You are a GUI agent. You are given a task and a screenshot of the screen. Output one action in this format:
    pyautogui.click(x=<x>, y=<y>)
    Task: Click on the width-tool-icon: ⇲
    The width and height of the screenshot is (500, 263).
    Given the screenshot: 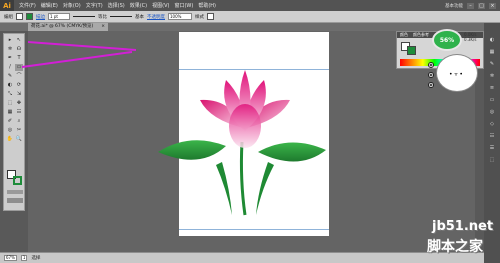 What is the action you would take?
    pyautogui.click(x=19, y=94)
    